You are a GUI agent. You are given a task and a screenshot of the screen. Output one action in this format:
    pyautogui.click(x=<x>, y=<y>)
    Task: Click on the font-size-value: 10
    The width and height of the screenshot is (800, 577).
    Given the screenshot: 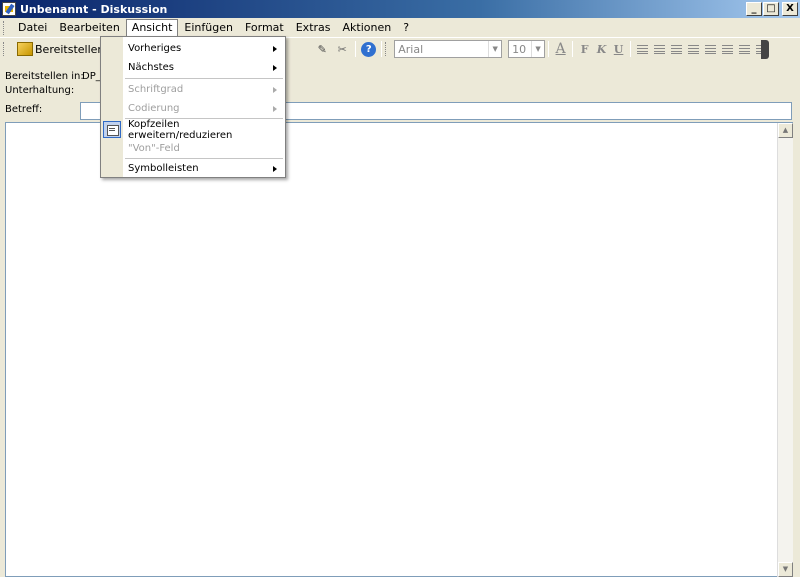 What is the action you would take?
    pyautogui.click(x=519, y=49)
    